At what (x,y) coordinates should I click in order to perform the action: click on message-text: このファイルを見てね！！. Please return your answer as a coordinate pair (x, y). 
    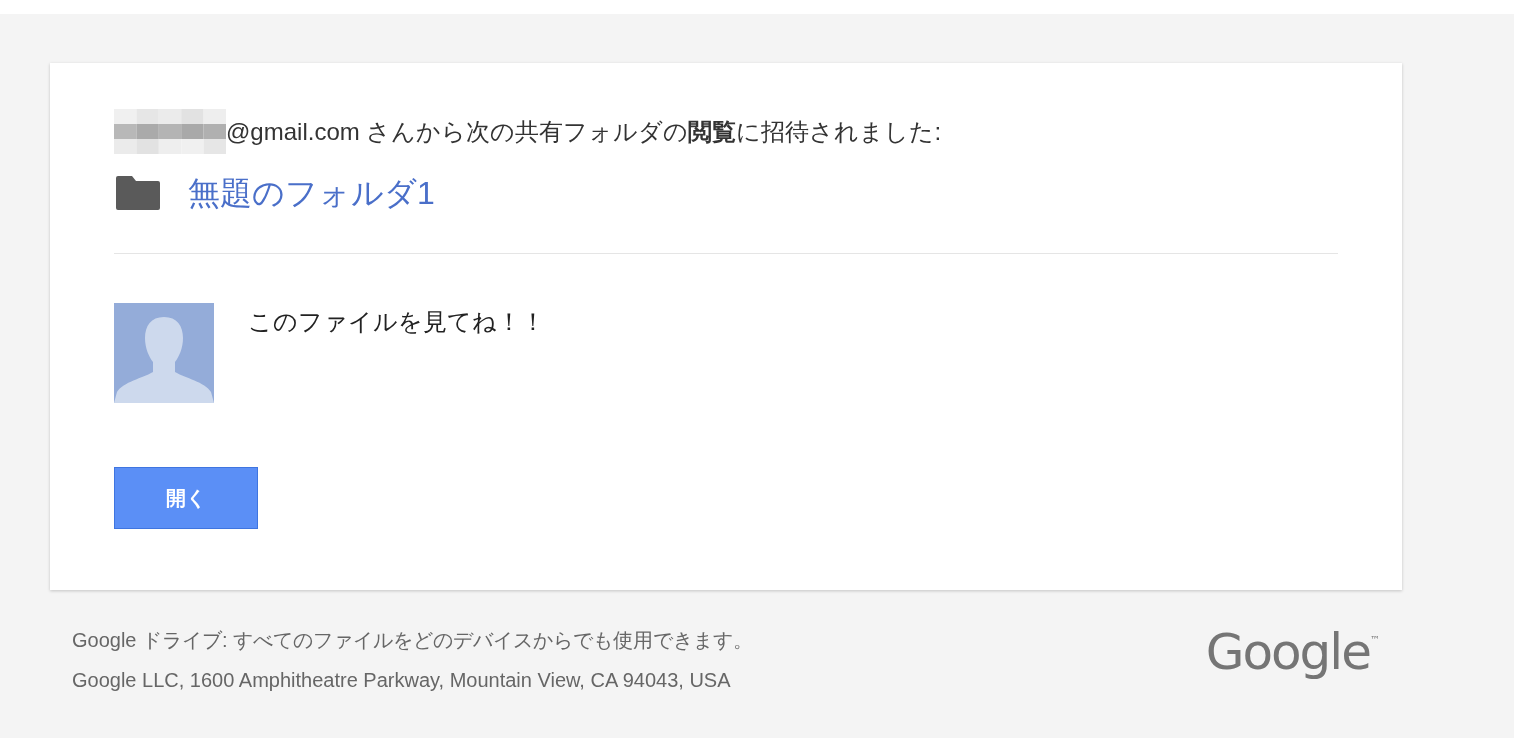
    Looking at the image, I should click on (396, 322).